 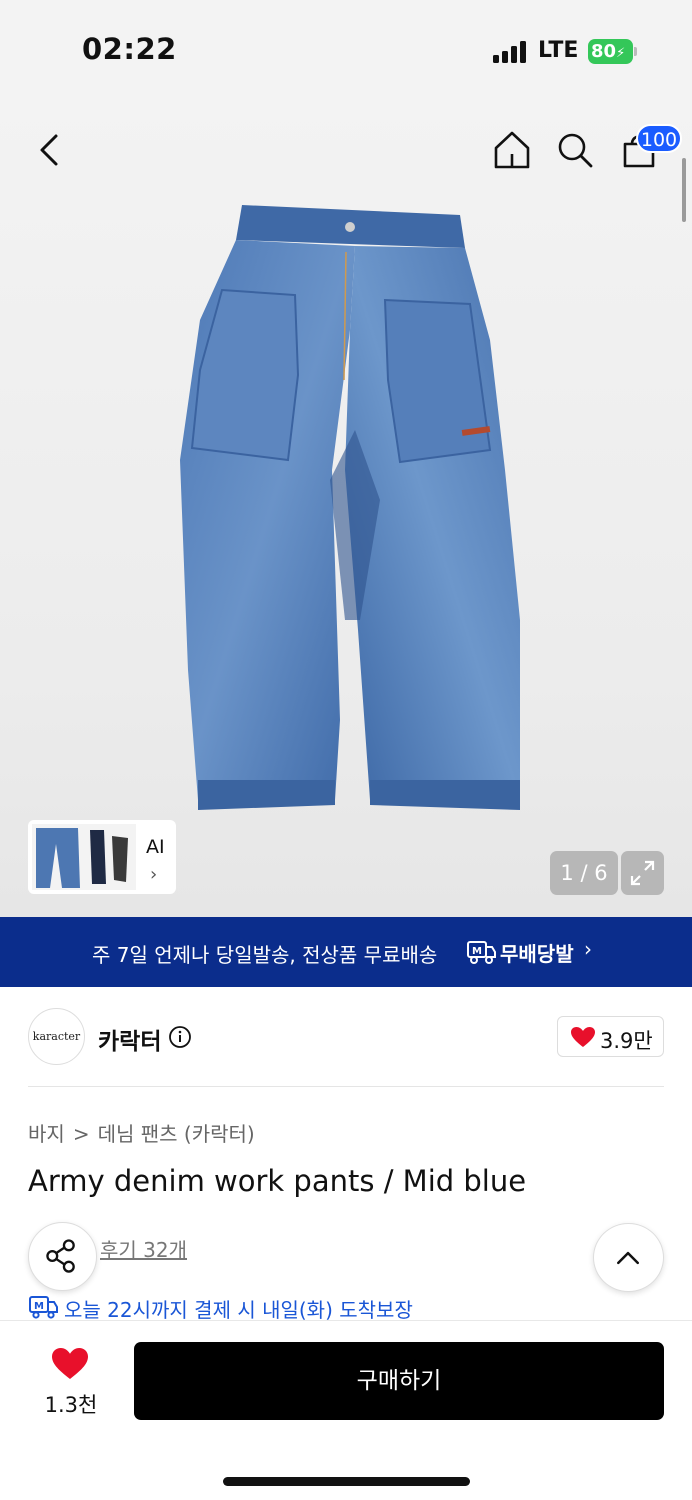 What do you see at coordinates (50, 150) in the screenshot?
I see `back-icon` at bounding box center [50, 150].